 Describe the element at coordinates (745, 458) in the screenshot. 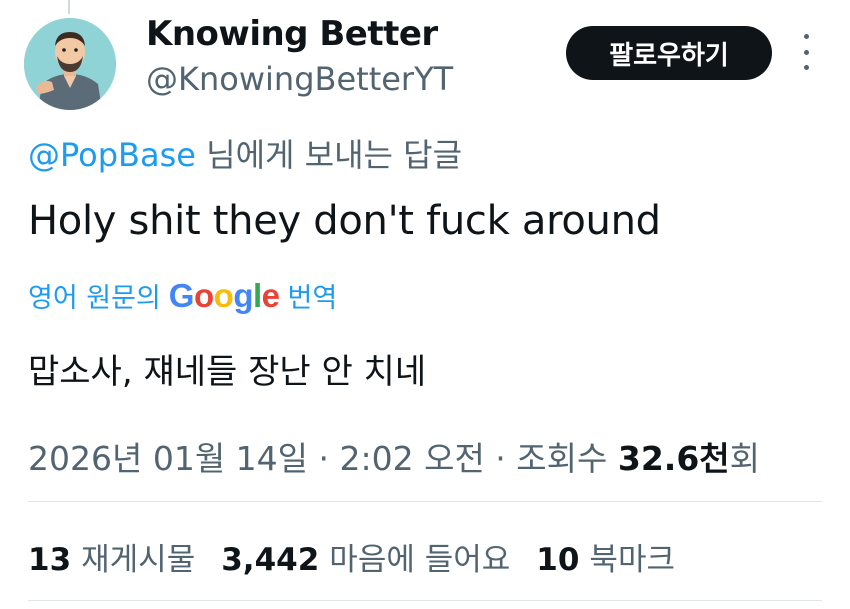

I see `view-count-suffix: 회` at that location.